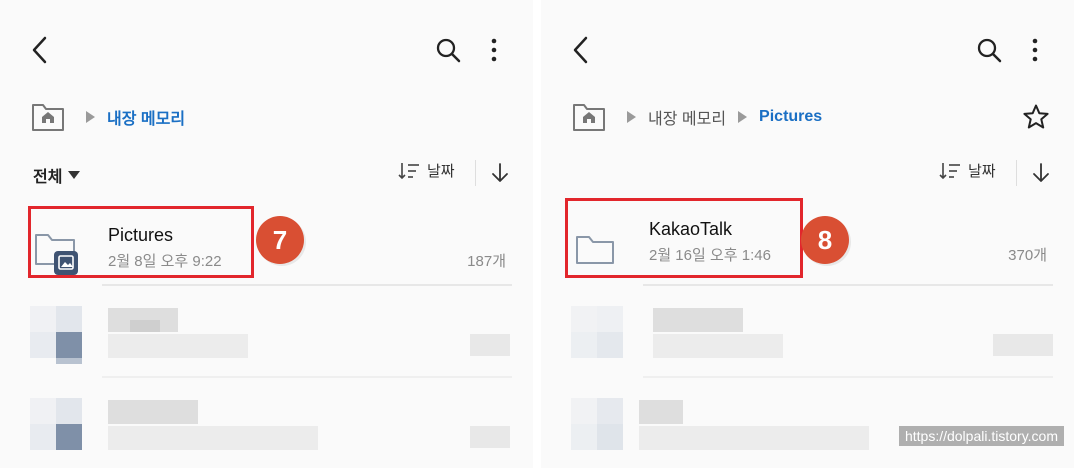 Image resolution: width=1074 pixels, height=468 pixels. Describe the element at coordinates (1027, 255) in the screenshot. I see `folder-item-count: 370개` at that location.